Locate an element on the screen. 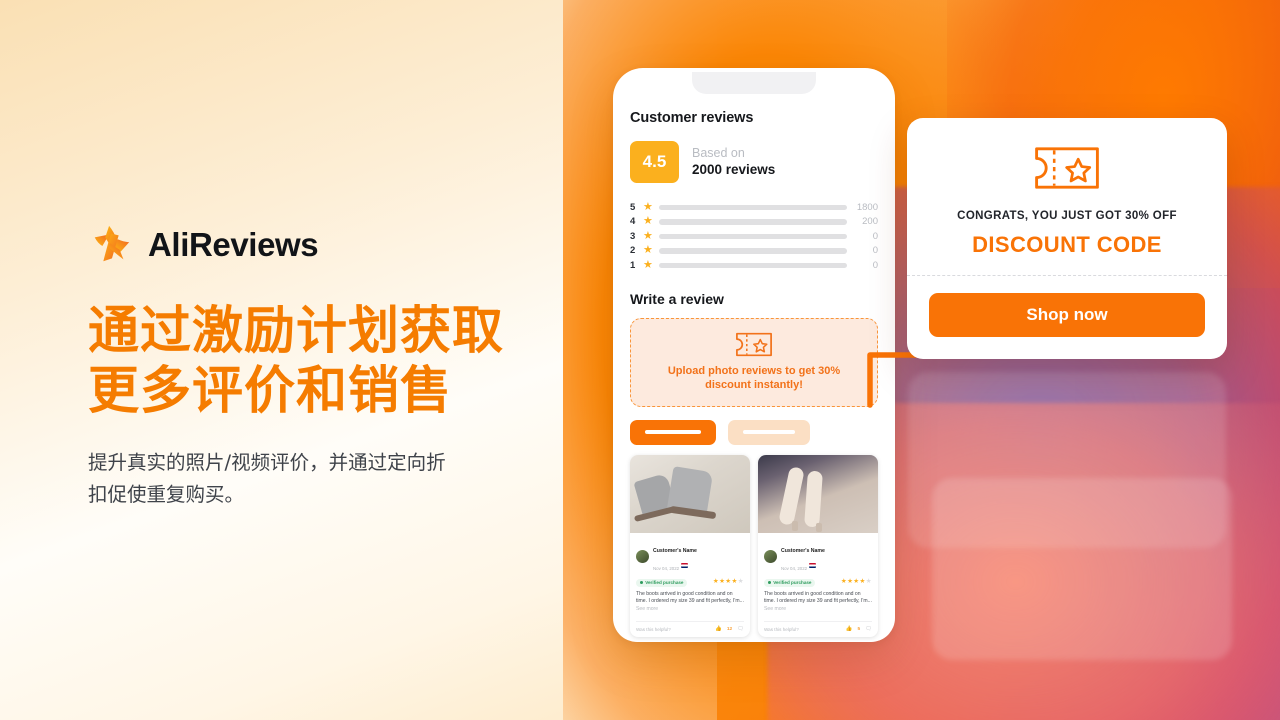 The height and width of the screenshot is (720, 1280). secondary-action-button is located at coordinates (769, 432).